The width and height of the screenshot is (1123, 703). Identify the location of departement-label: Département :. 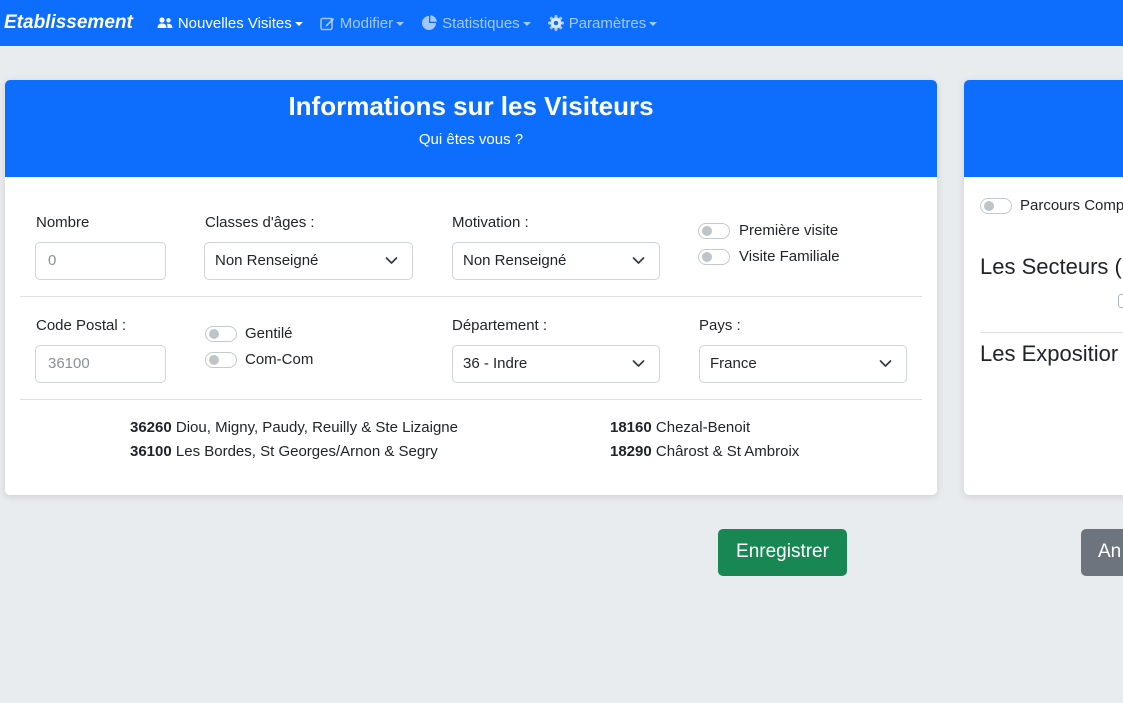
(500, 325).